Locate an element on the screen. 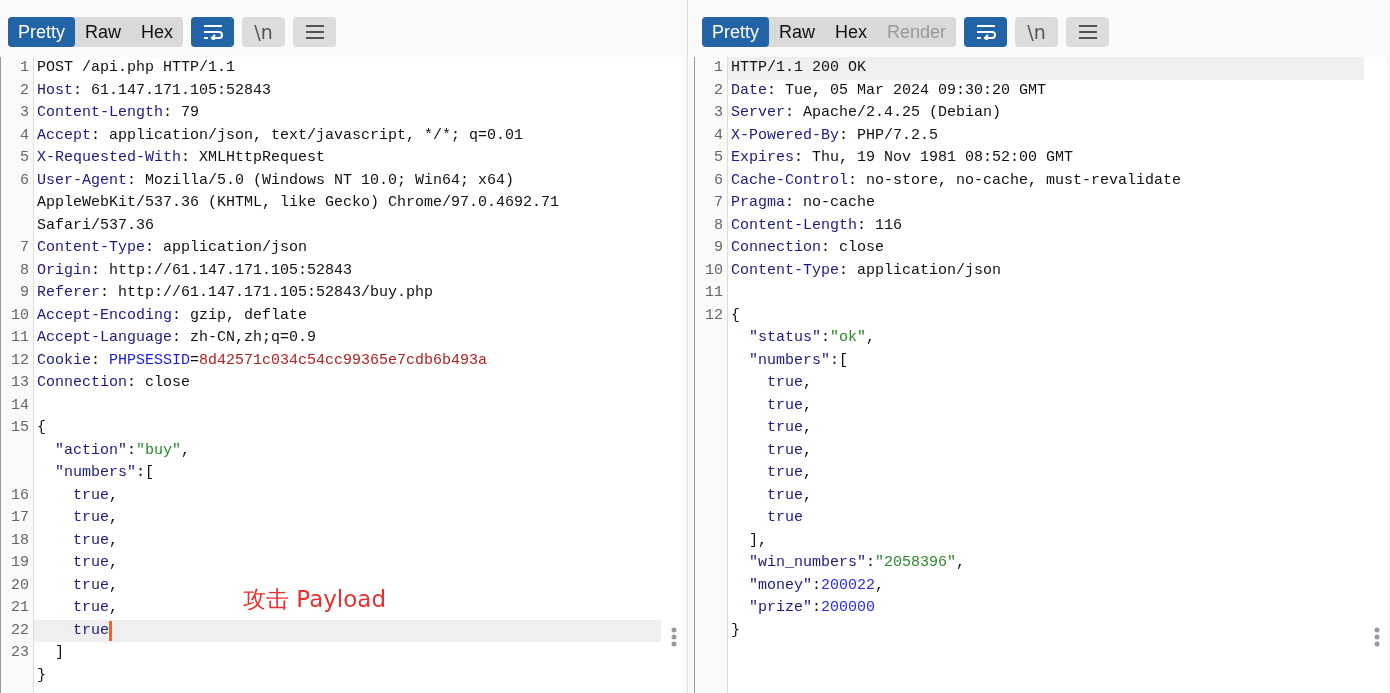 The height and width of the screenshot is (693, 1390). code-line: "win_numbers":"2058396", is located at coordinates (857, 563).